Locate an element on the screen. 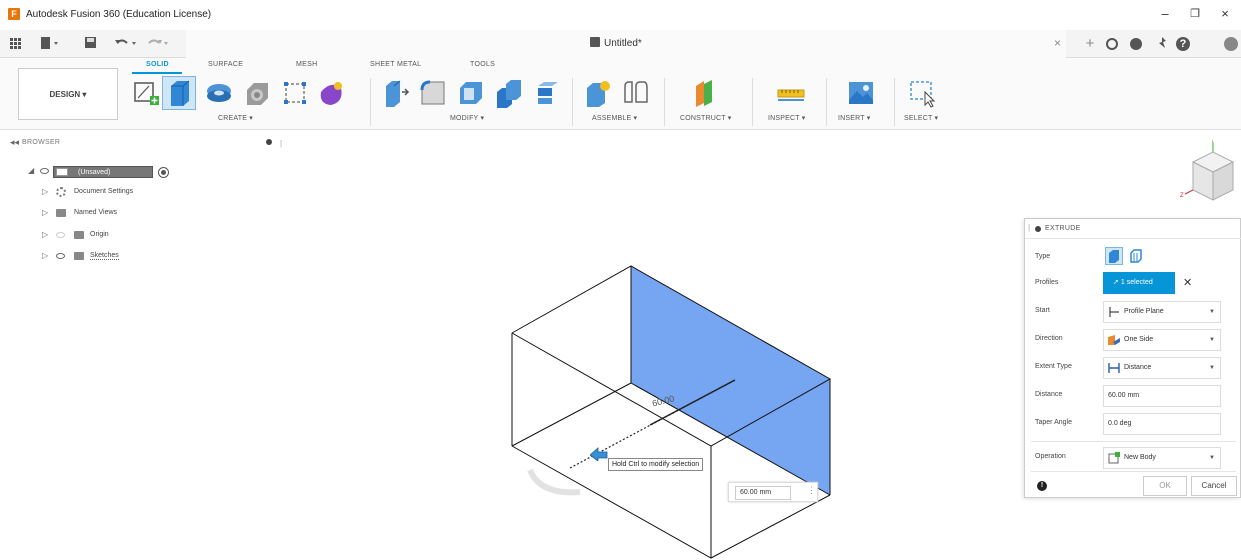 This screenshot has width=1241, height=560. shell-icon is located at coordinates (471, 93).